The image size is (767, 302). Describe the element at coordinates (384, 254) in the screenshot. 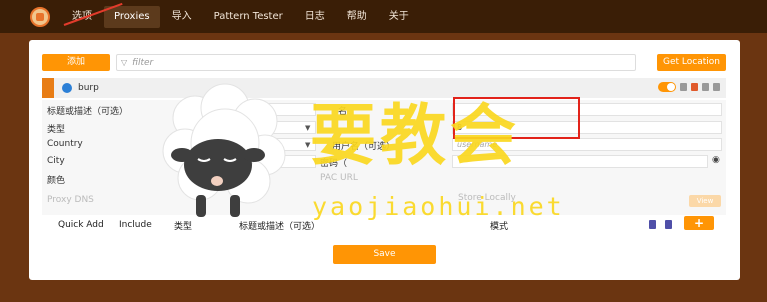

I see `save-button: Save` at that location.